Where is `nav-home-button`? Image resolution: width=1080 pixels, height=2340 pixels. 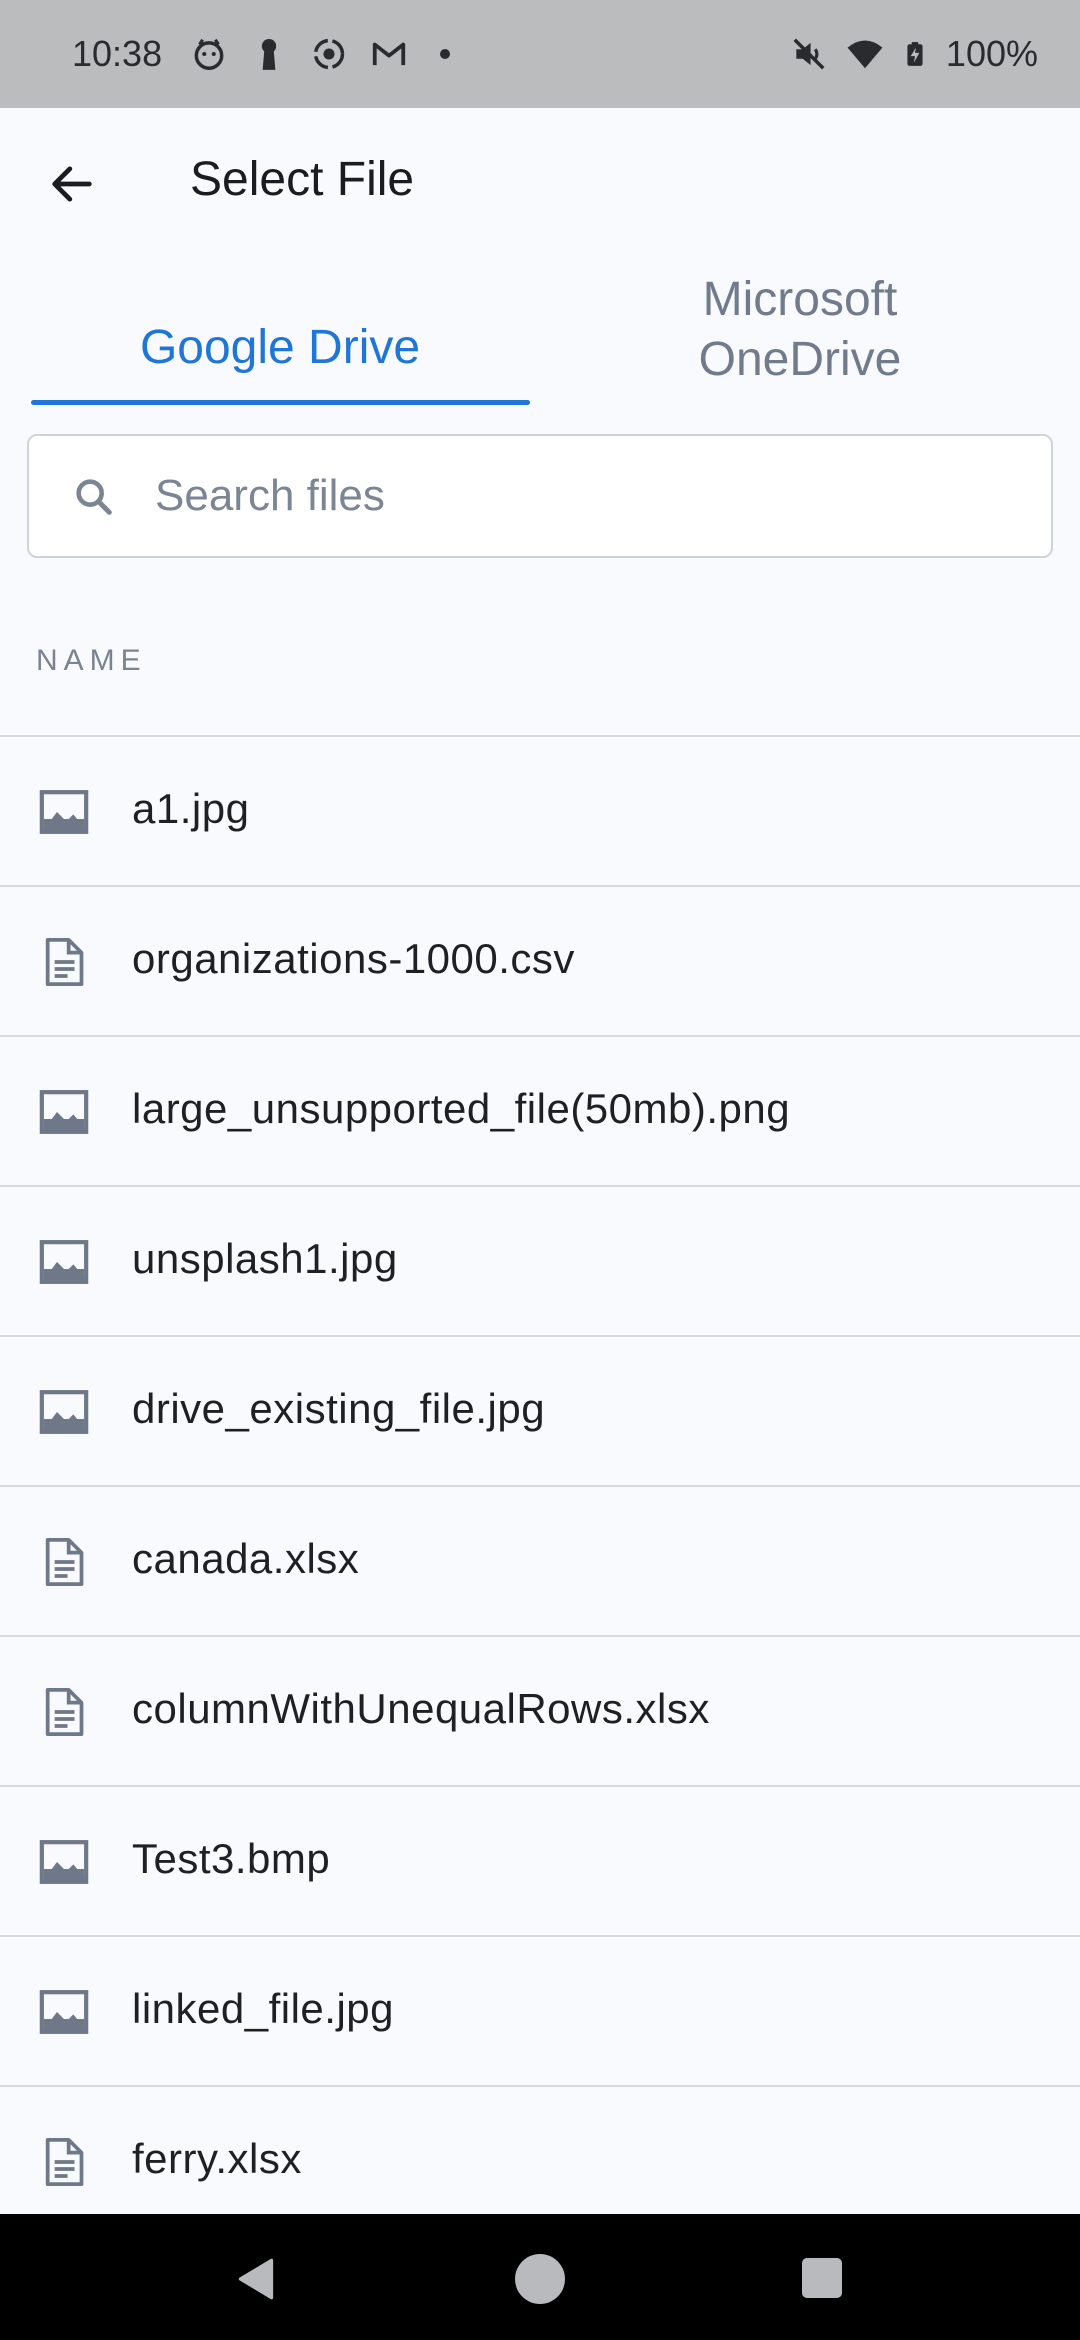 nav-home-button is located at coordinates (540, 2279).